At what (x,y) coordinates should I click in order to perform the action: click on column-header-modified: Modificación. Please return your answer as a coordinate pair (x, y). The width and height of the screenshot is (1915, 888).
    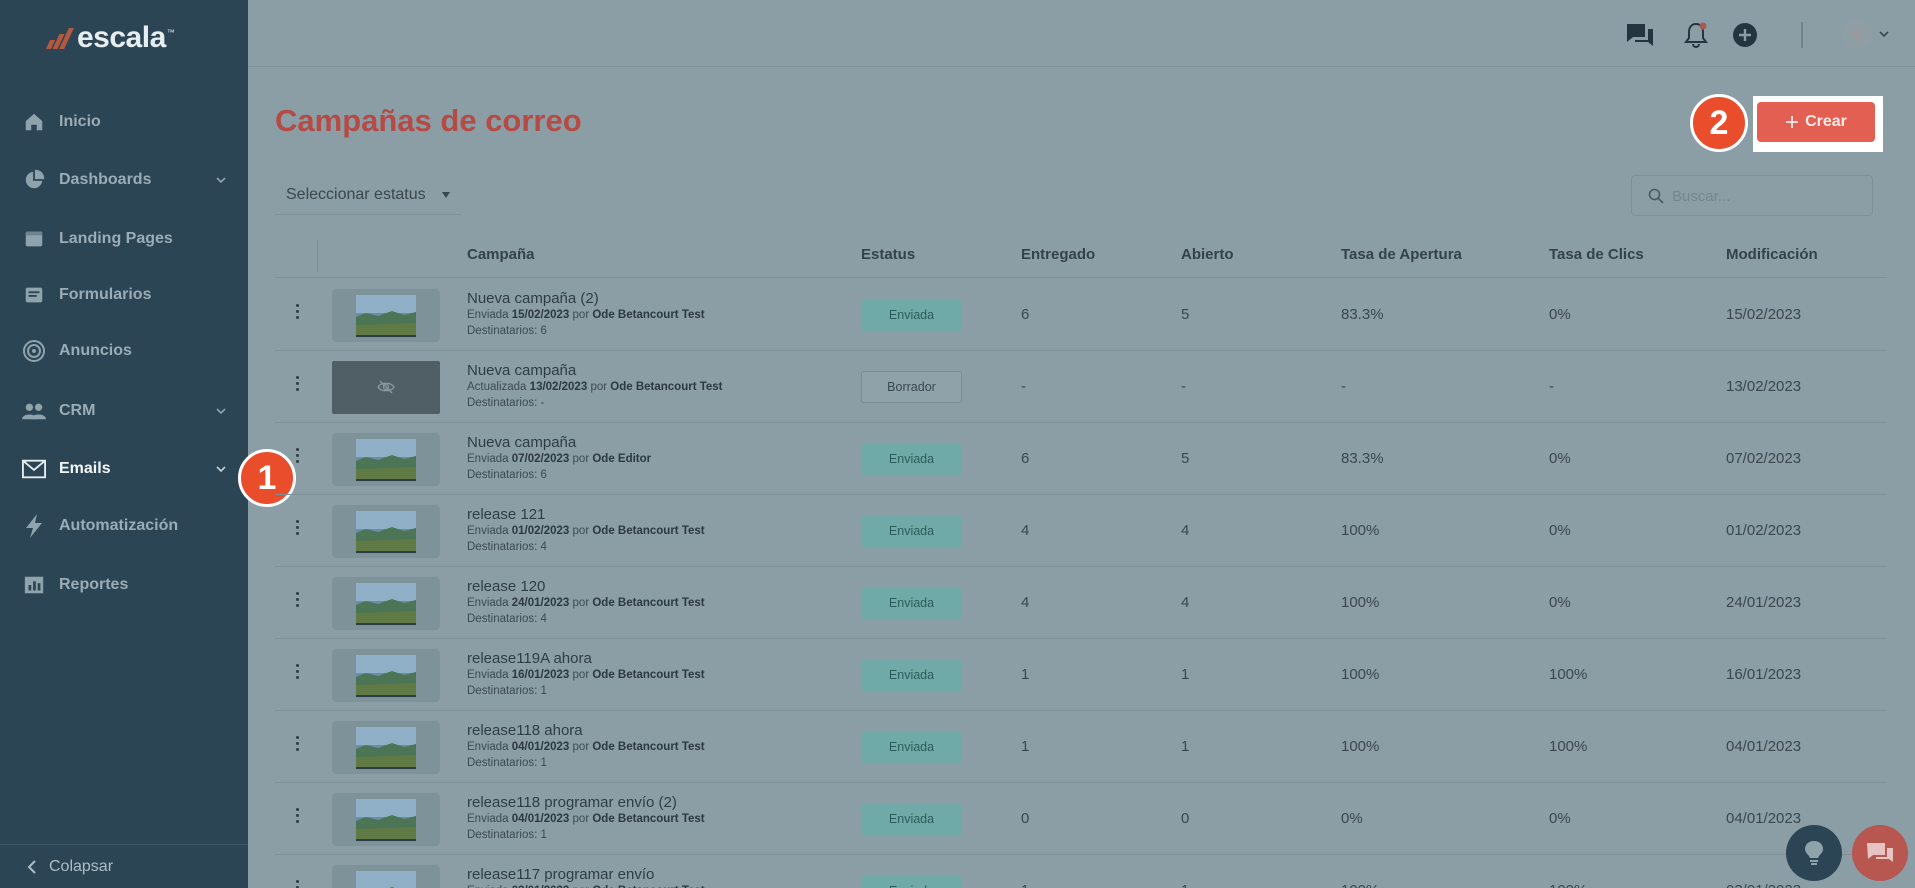
    Looking at the image, I should click on (1772, 254).